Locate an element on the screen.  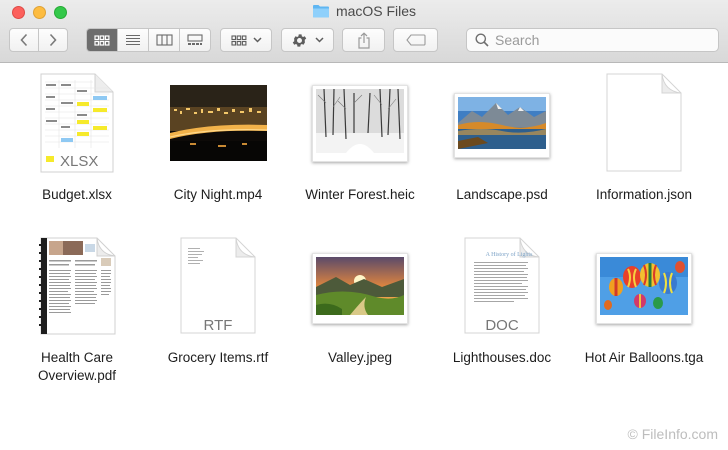
folder-icon is located at coordinates (320, 11).